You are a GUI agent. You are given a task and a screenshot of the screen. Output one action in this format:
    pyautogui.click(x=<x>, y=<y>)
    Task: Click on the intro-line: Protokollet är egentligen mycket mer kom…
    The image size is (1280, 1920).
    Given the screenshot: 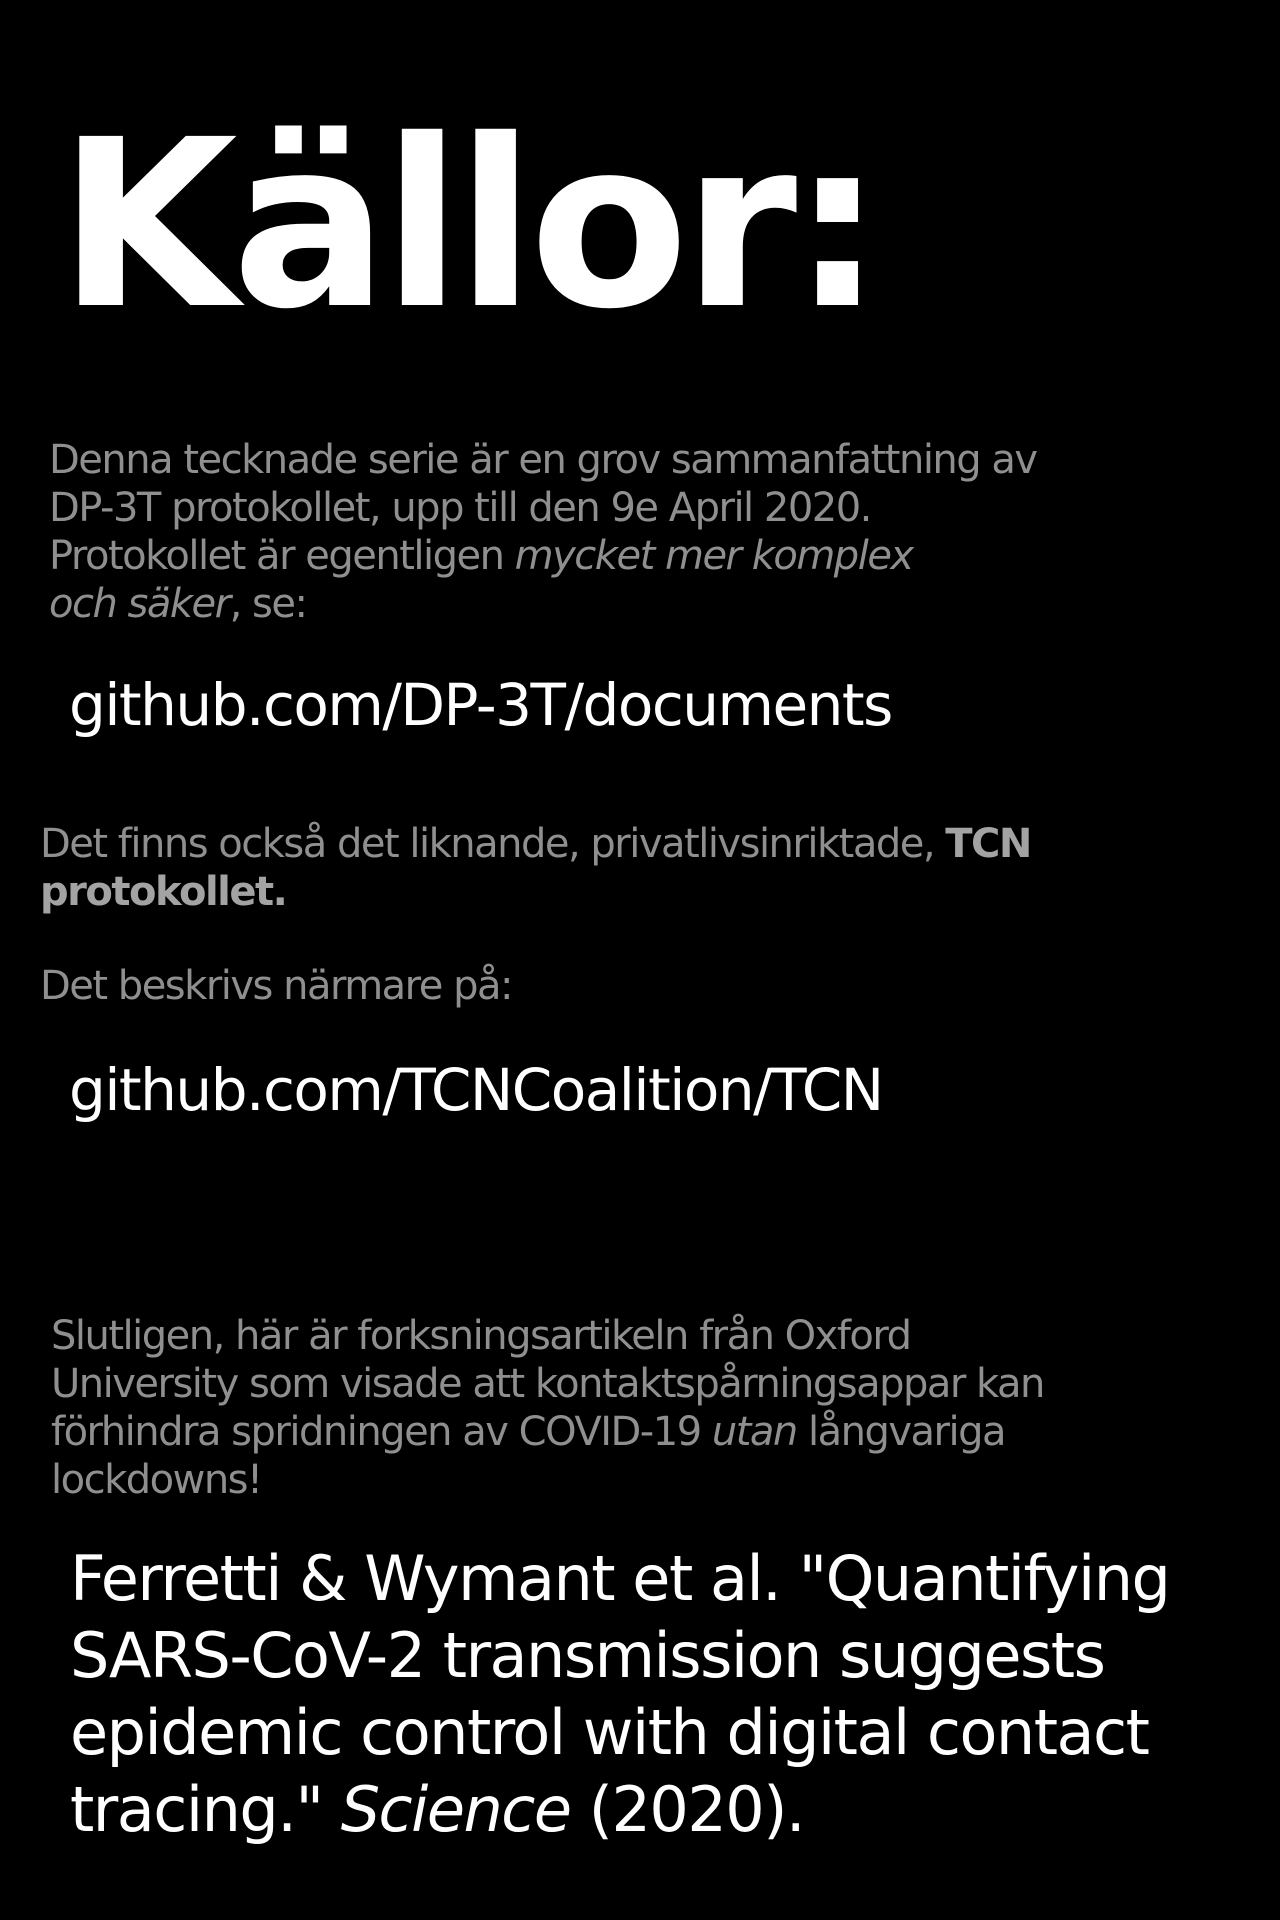 What is the action you would take?
    pyautogui.click(x=649, y=556)
    